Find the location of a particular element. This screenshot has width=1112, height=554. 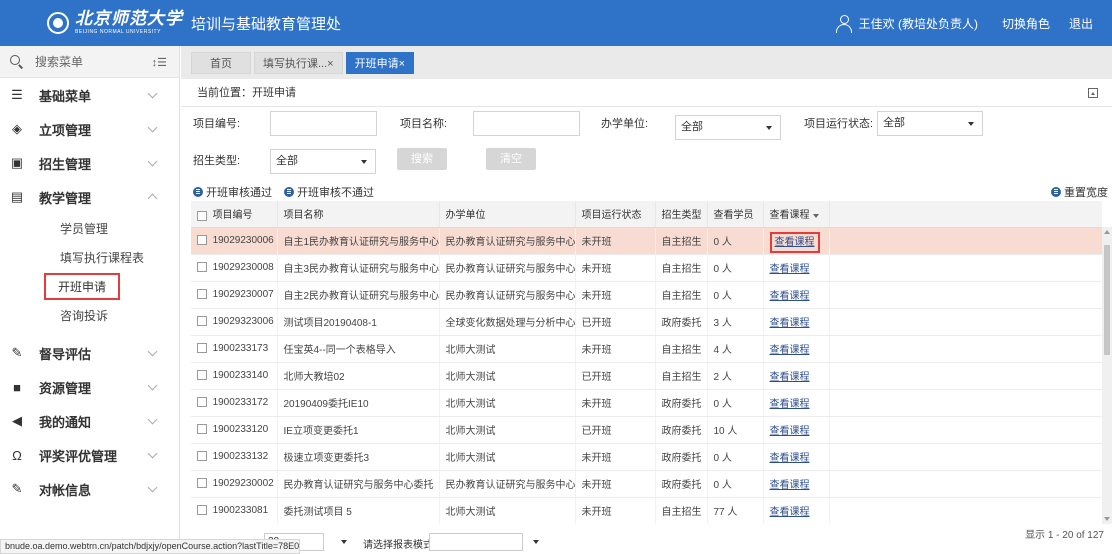

switch-role-link: 切换角色 is located at coordinates (1026, 23).